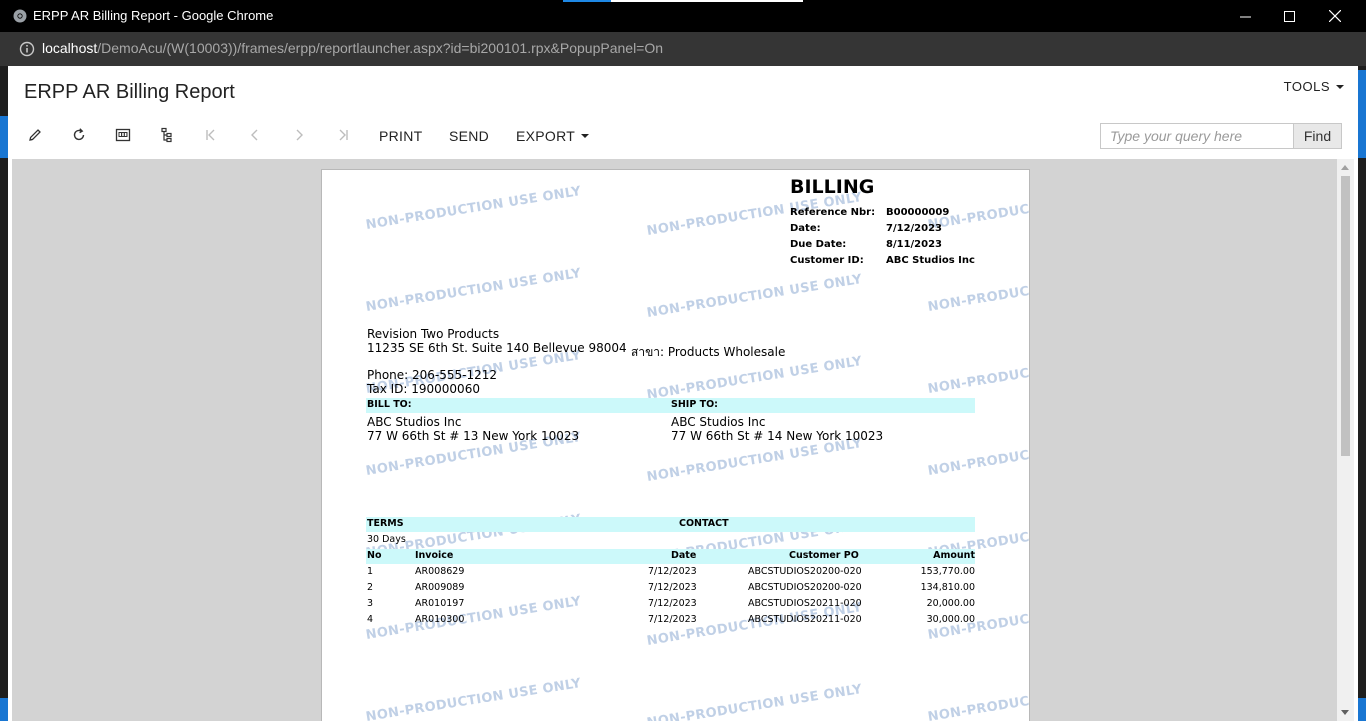  I want to click on minimize-icon, so click(1245, 16).